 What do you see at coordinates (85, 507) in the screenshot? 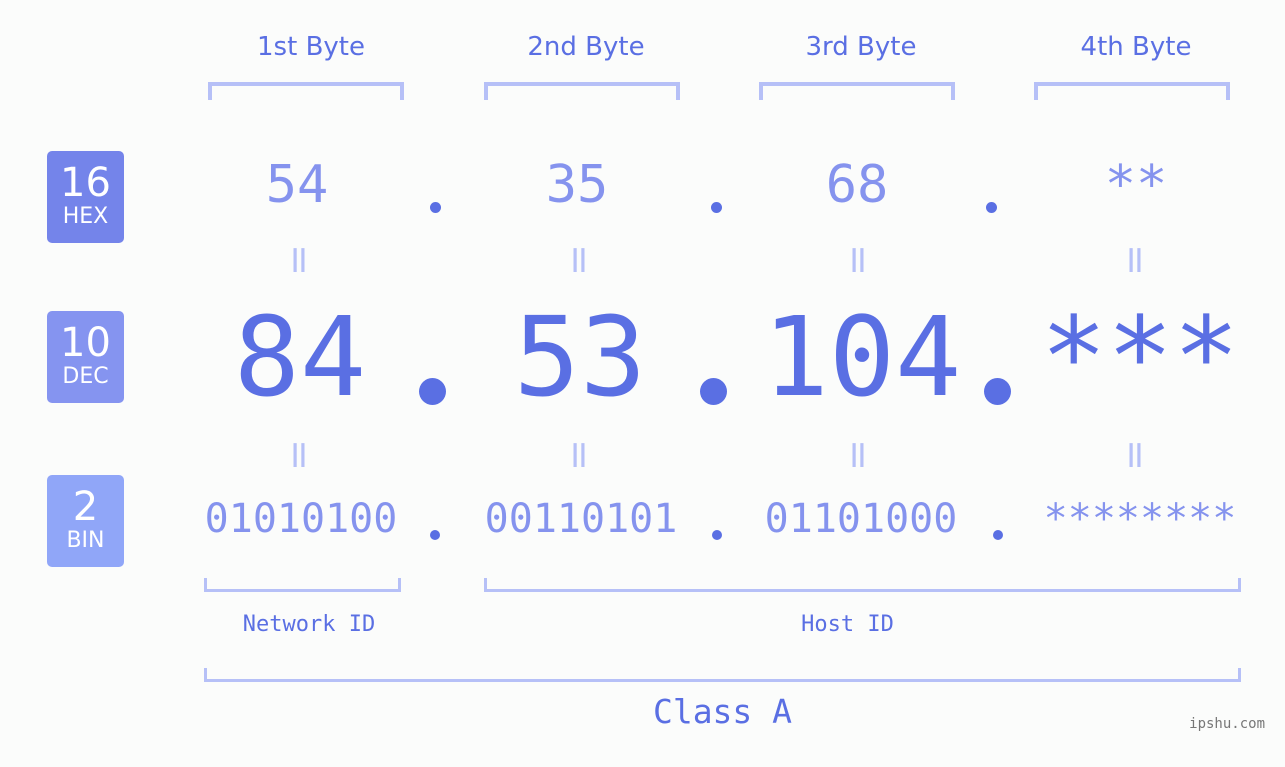
I see `bin-base-number: 2` at bounding box center [85, 507].